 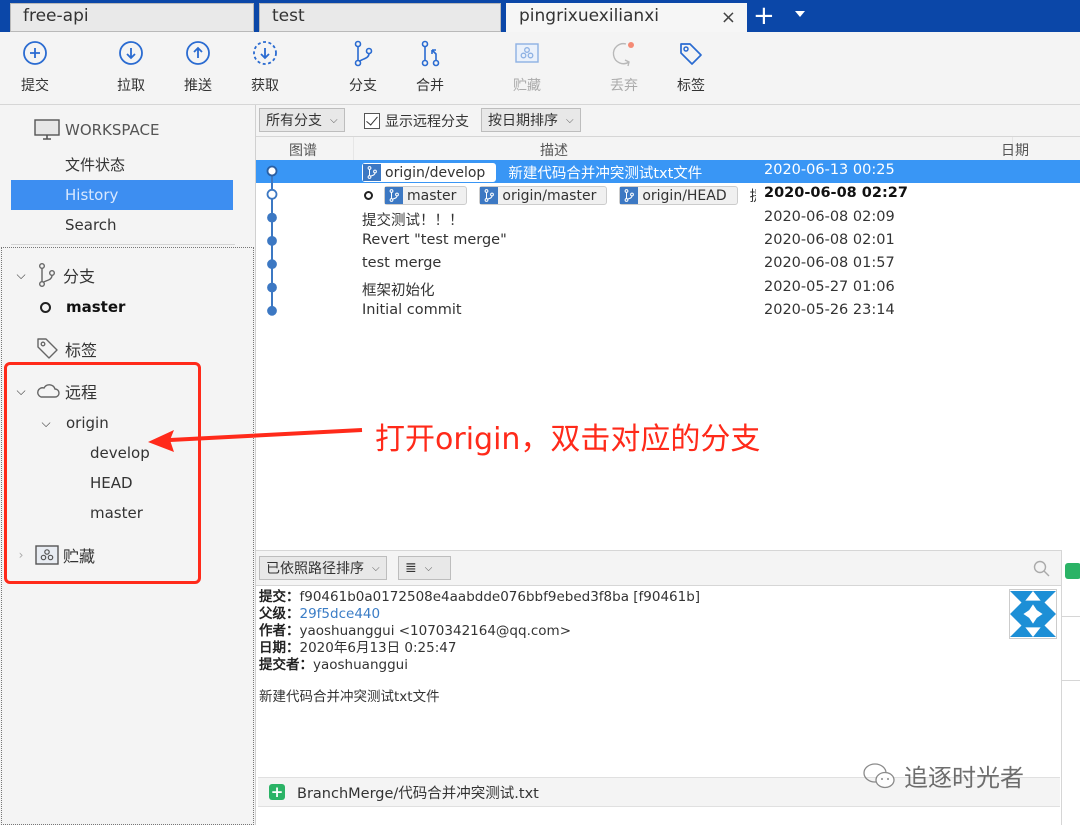 I want to click on sidebar-item-file-status: 文件状态, so click(x=122, y=165).